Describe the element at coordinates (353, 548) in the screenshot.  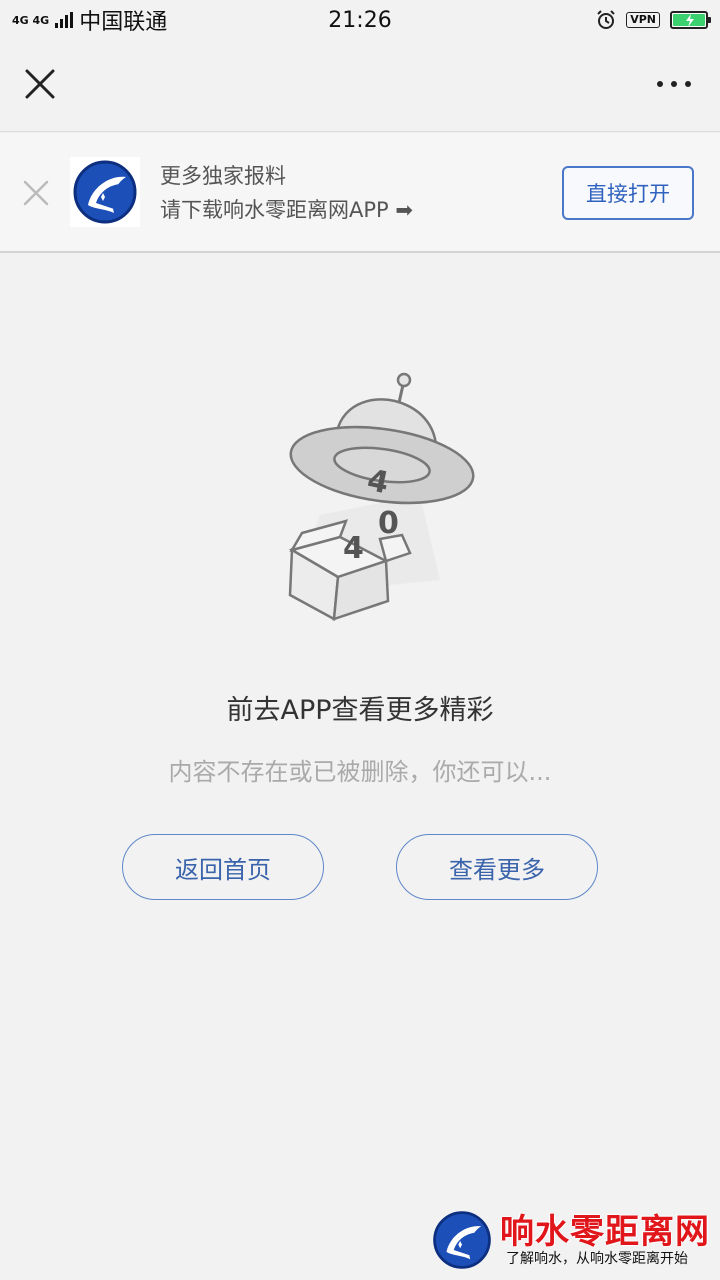
I see `illustration-digit-3: 4` at that location.